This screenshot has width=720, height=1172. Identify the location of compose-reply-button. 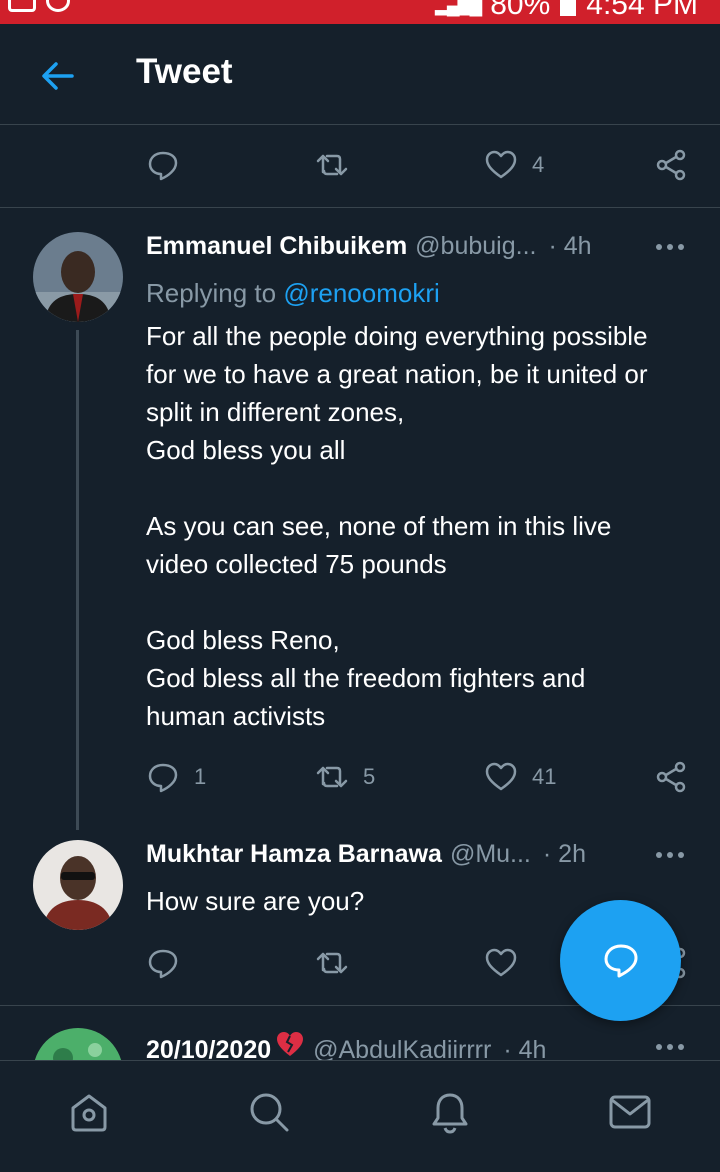
(620, 960).